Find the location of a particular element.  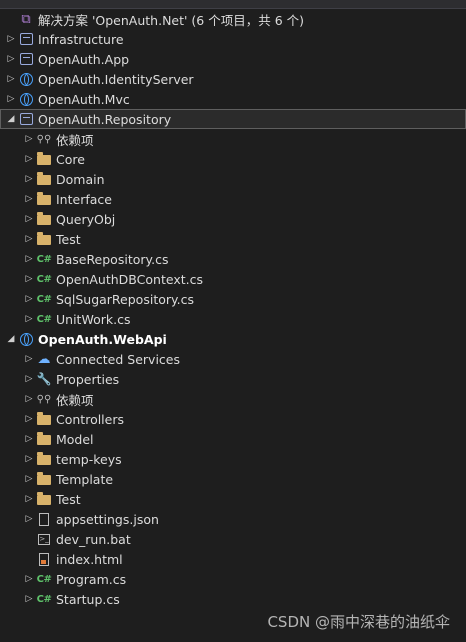

repo-folder-queryobj: ▷ QueryObj is located at coordinates (233, 219).